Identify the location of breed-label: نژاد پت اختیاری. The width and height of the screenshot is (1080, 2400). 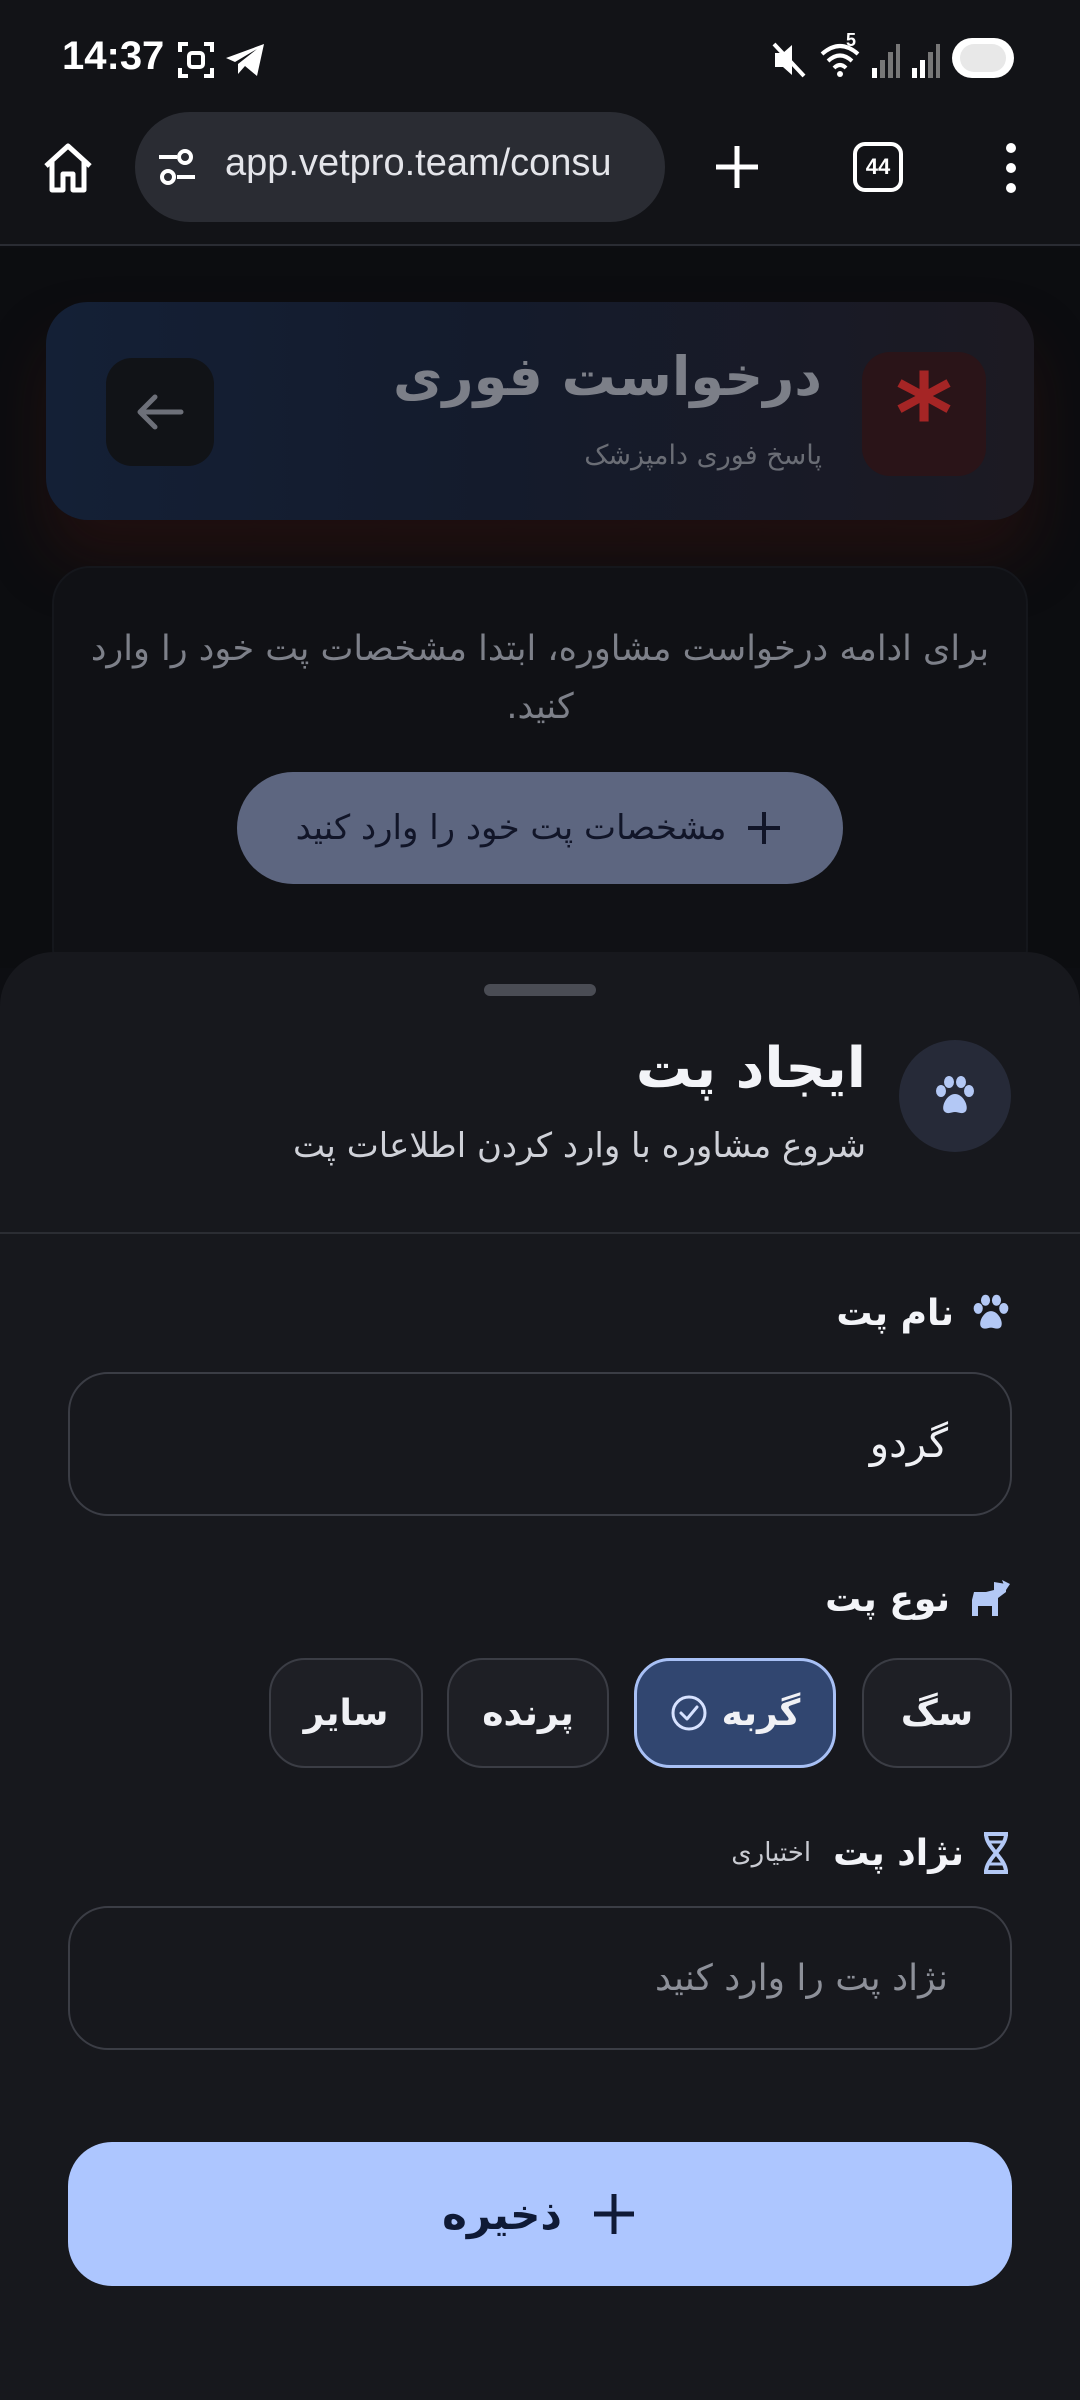
(871, 1853).